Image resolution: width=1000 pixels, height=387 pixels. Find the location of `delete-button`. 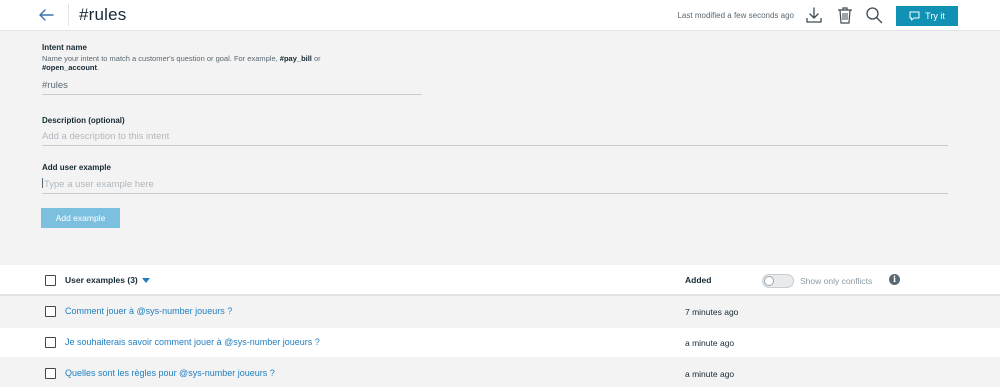

delete-button is located at coordinates (845, 15).